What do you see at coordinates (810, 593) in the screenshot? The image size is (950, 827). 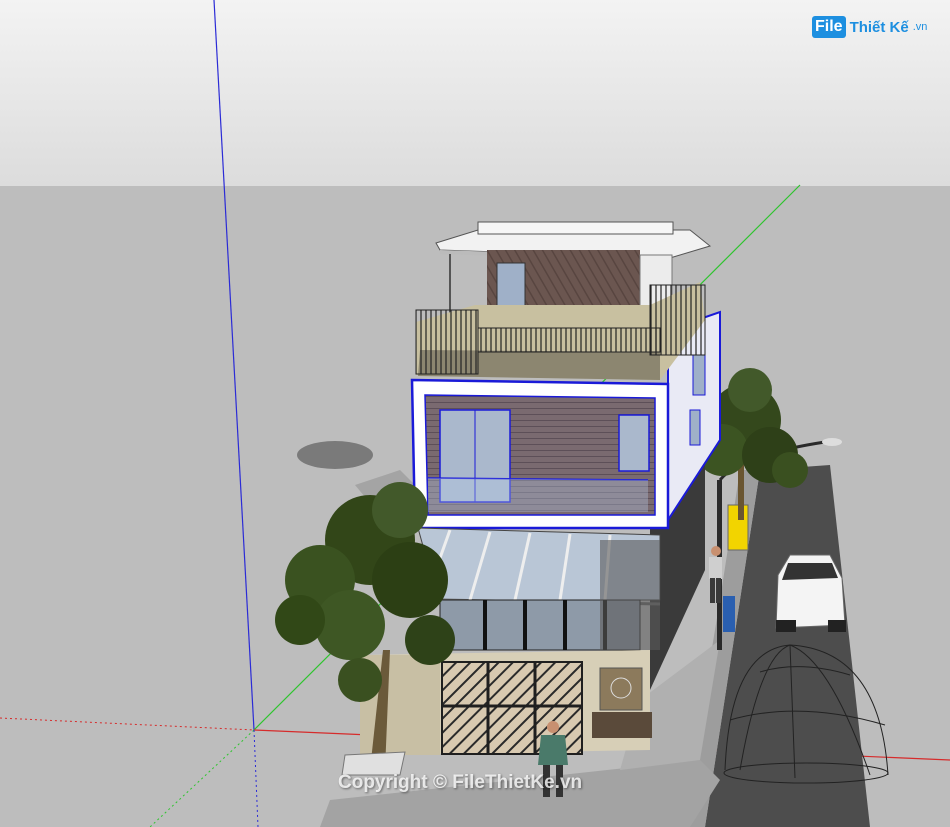 I see `car` at bounding box center [810, 593].